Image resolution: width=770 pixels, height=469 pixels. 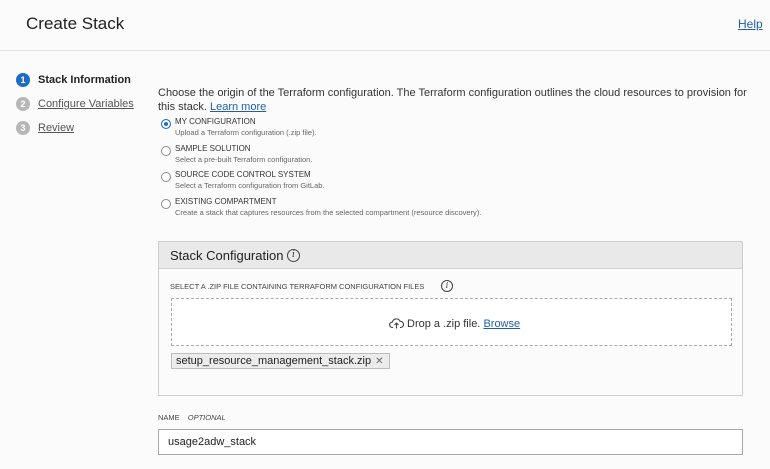 What do you see at coordinates (243, 174) in the screenshot?
I see `radio-title: SOURCE CODE CONTROL SYSTEM` at bounding box center [243, 174].